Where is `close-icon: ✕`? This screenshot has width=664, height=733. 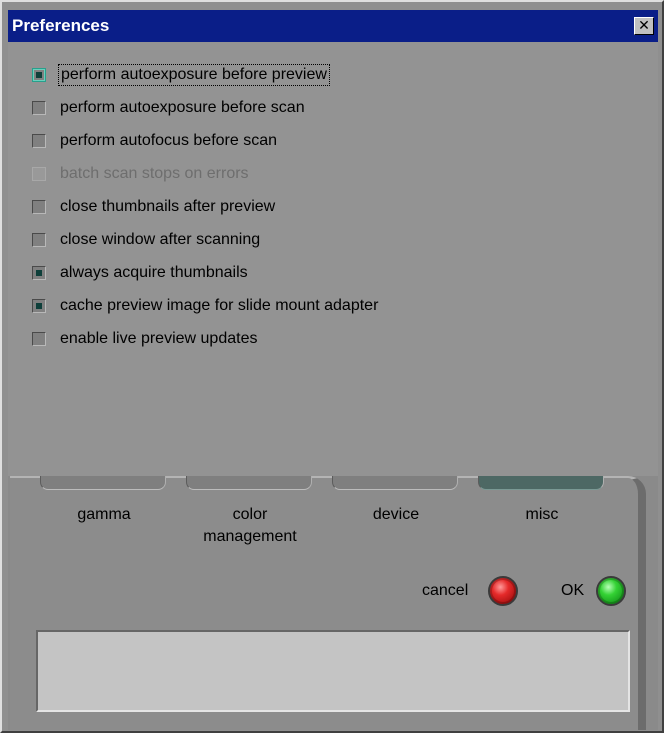 close-icon: ✕ is located at coordinates (644, 25).